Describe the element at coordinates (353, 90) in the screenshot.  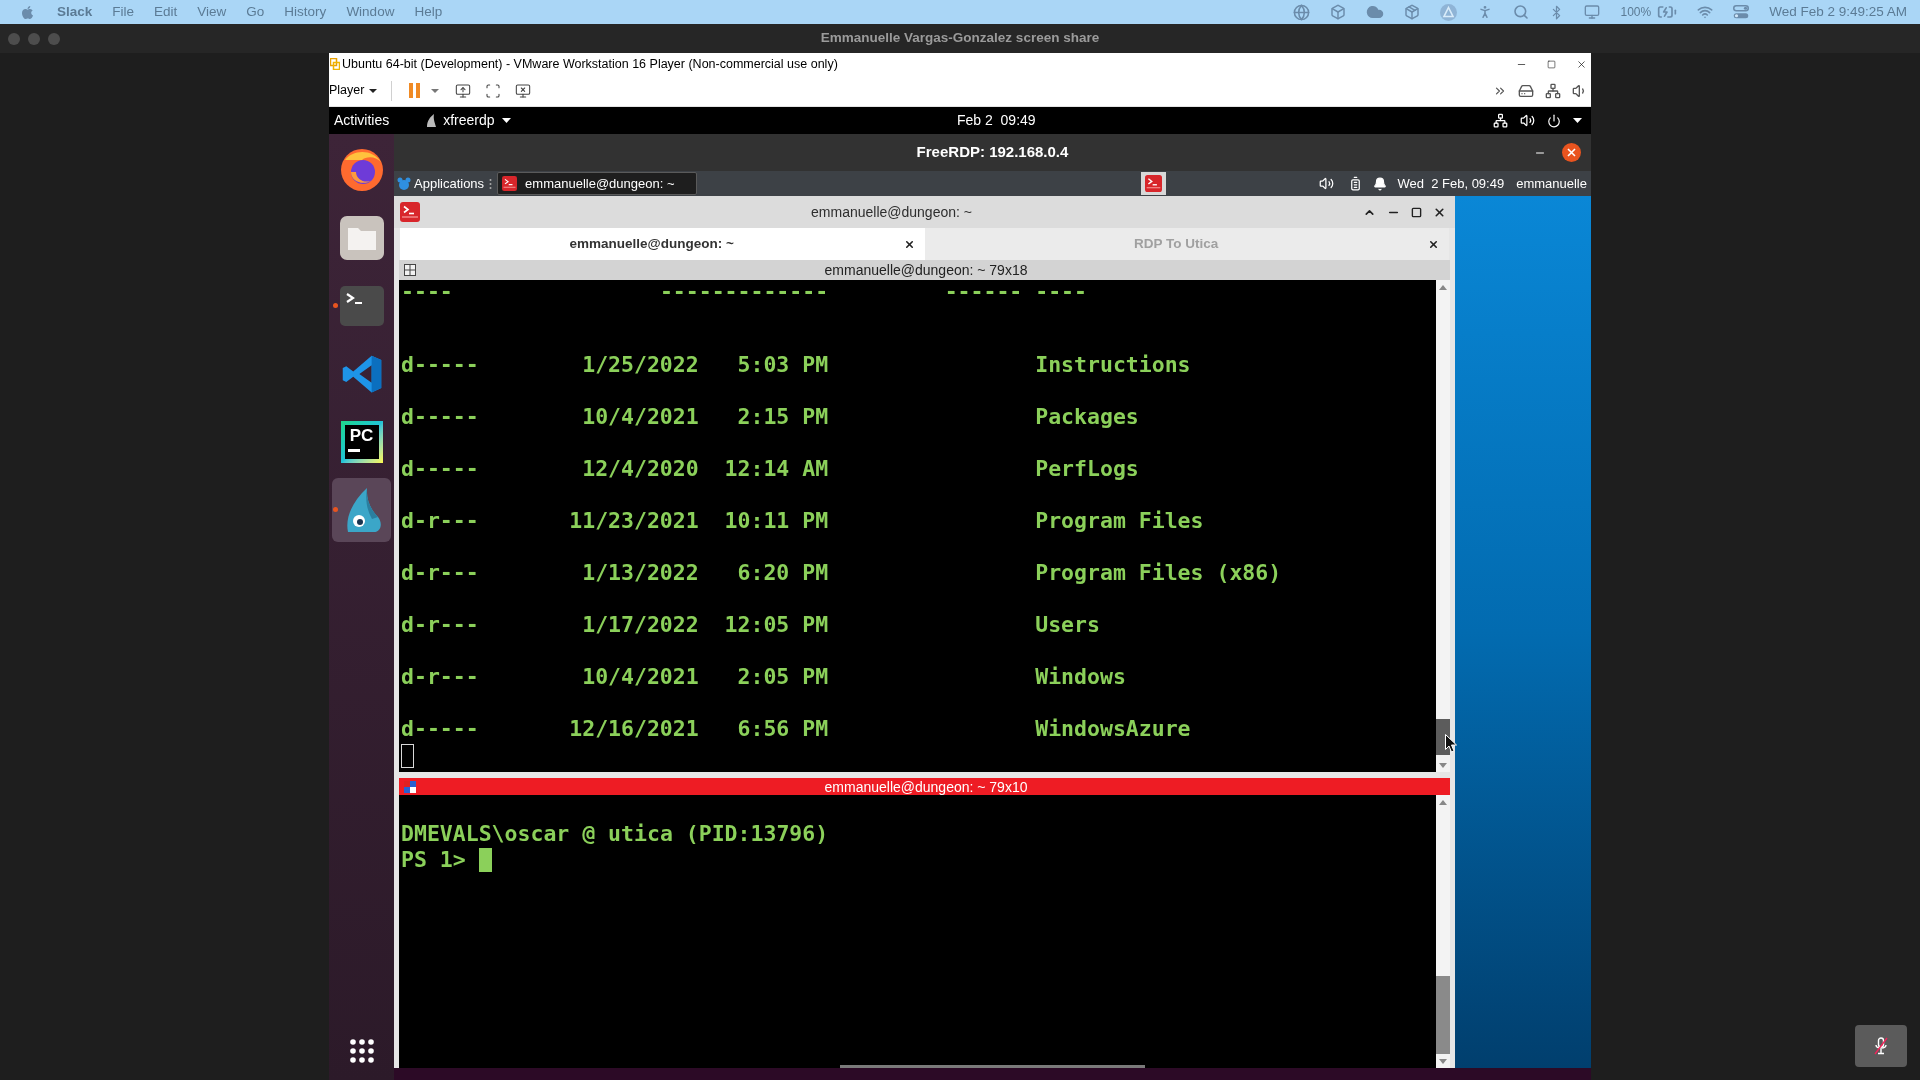
I see `player-menu-button: Player` at that location.